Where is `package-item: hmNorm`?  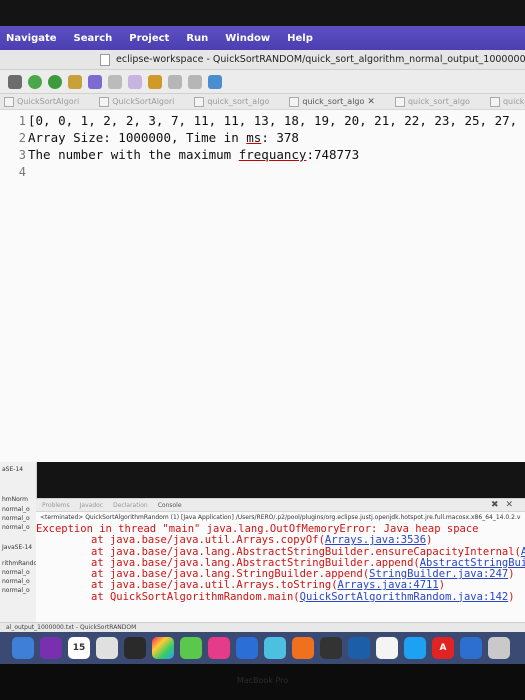
package-item: hmNorm is located at coordinates (15, 499).